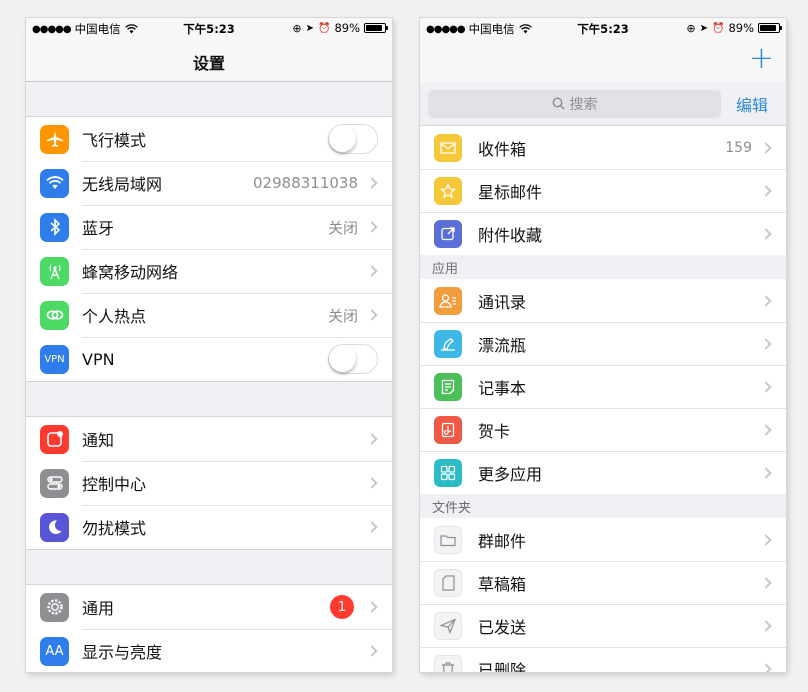 The height and width of the screenshot is (692, 808). Describe the element at coordinates (510, 235) in the screenshot. I see `mail-row-label: 附件收藏` at that location.